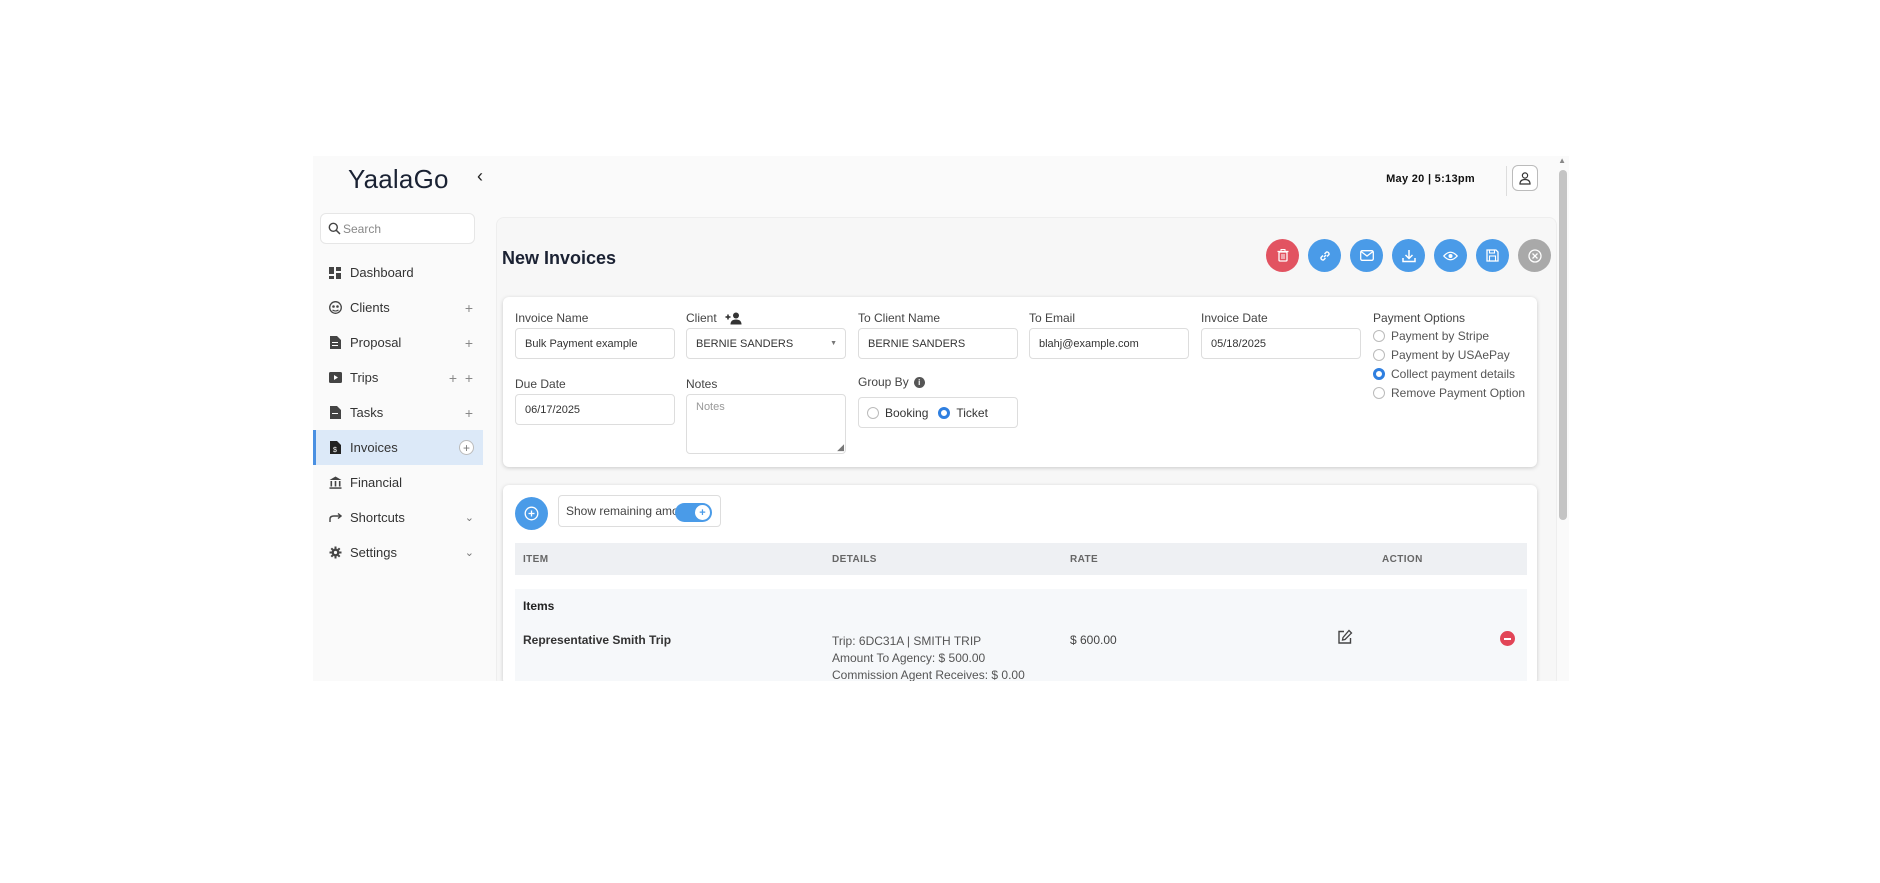 Image resolution: width=1880 pixels, height=883 pixels. I want to click on notes-textarea: Notes ◢, so click(766, 424).